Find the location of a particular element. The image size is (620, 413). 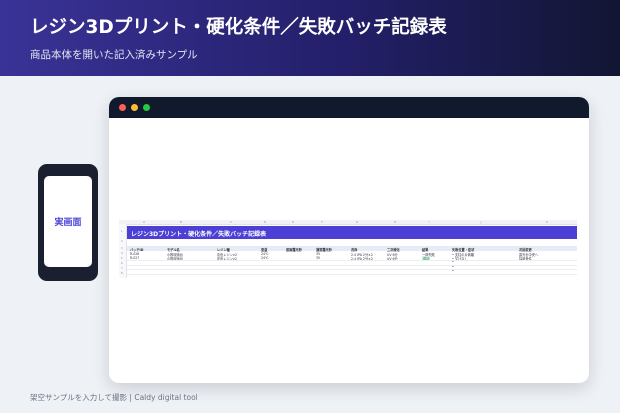

column-letter: K is located at coordinates (547, 222).